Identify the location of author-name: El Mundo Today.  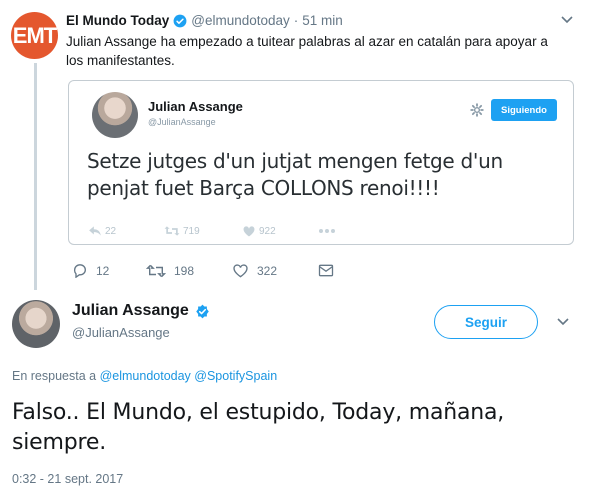
(117, 20).